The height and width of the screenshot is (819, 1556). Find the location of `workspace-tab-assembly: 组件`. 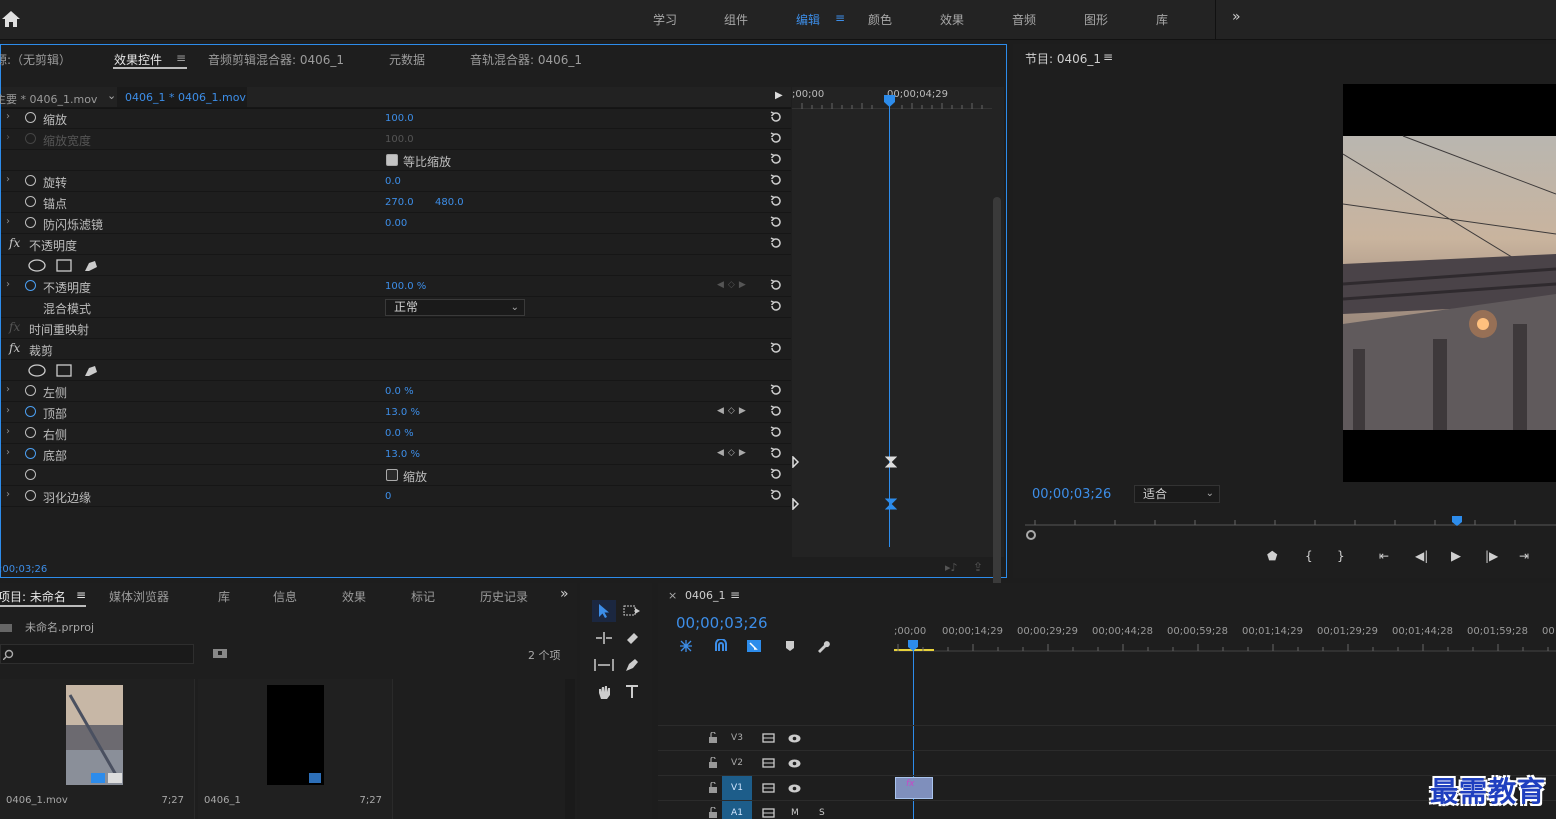

workspace-tab-assembly: 组件 is located at coordinates (736, 19).